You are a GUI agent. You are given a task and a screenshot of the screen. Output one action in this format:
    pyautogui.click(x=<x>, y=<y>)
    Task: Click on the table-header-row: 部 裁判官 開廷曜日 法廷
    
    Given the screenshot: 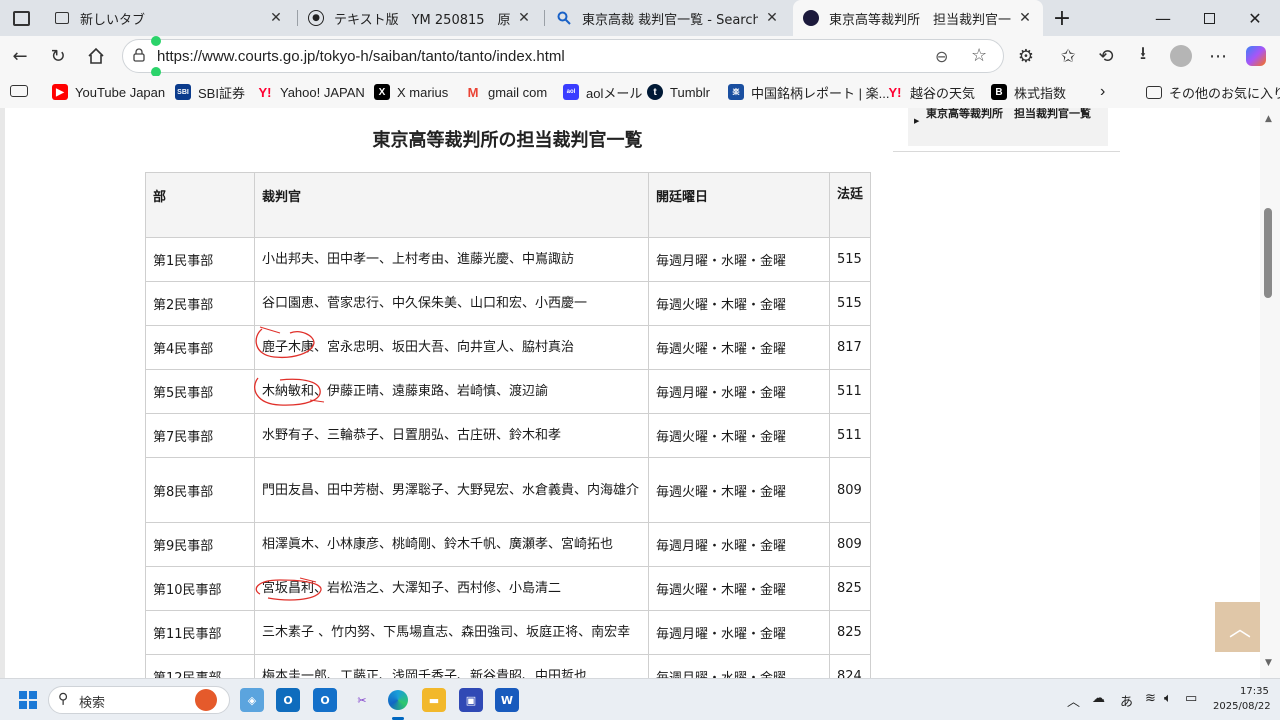 What is the action you would take?
    pyautogui.click(x=508, y=205)
    